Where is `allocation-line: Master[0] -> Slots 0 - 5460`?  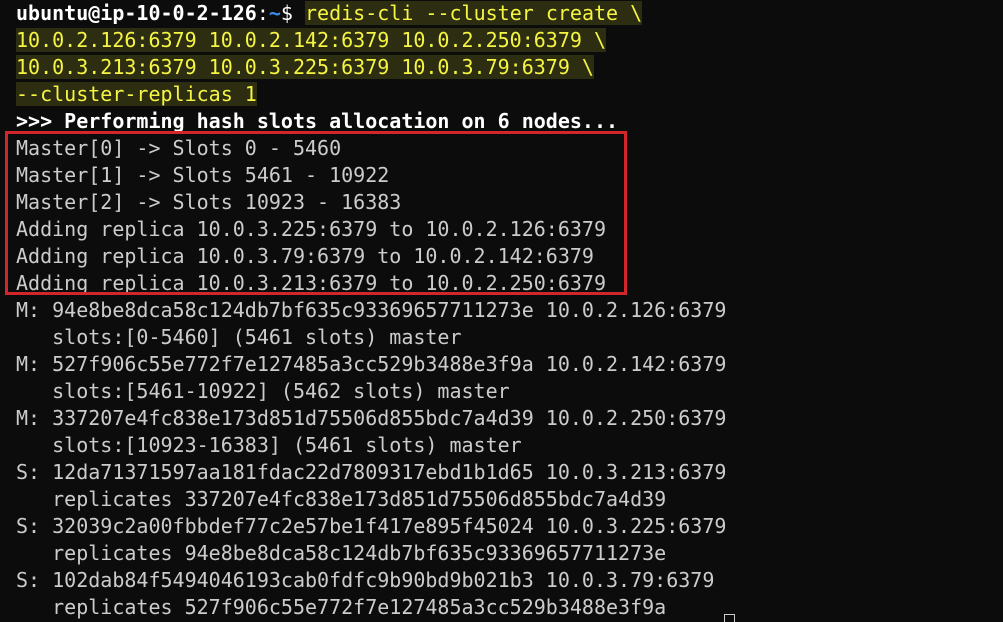 allocation-line: Master[0] -> Slots 0 - 5460 is located at coordinates (179, 148).